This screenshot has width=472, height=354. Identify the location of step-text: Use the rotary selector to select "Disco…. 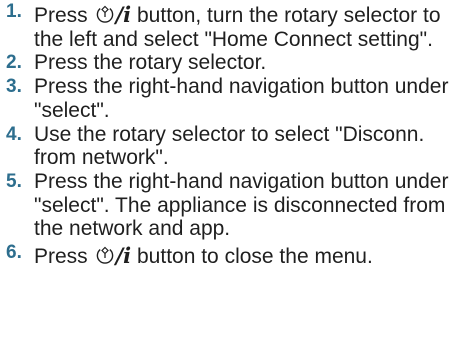
(229, 146).